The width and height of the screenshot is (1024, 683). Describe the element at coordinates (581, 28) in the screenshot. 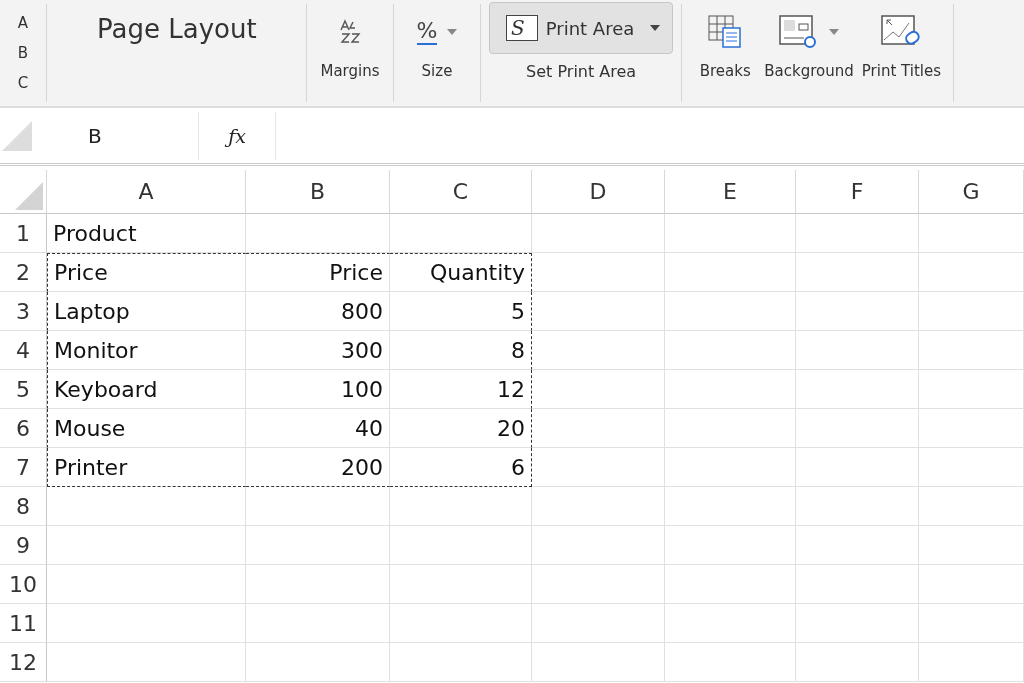

I see `print-area-button: S Print Area` at that location.